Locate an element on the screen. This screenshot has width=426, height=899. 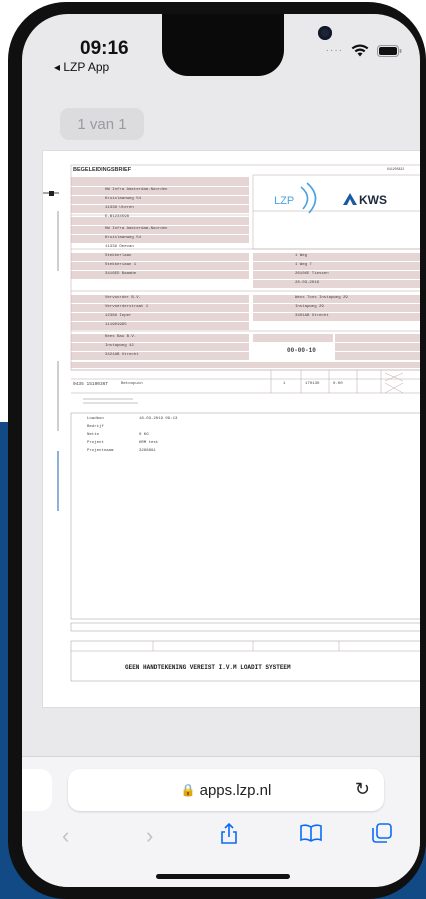
quantity: 1 is located at coordinates (284, 384).